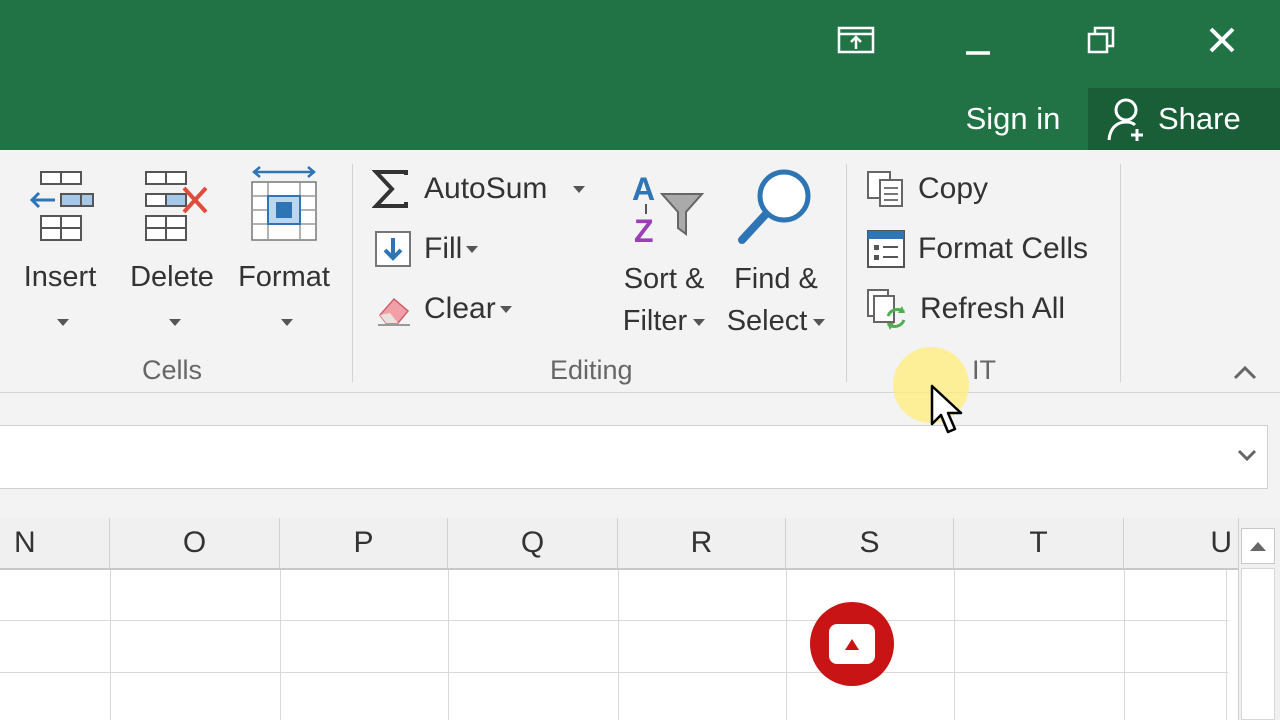 The image size is (1280, 720). What do you see at coordinates (953, 188) in the screenshot?
I see `copy-label: Copy` at bounding box center [953, 188].